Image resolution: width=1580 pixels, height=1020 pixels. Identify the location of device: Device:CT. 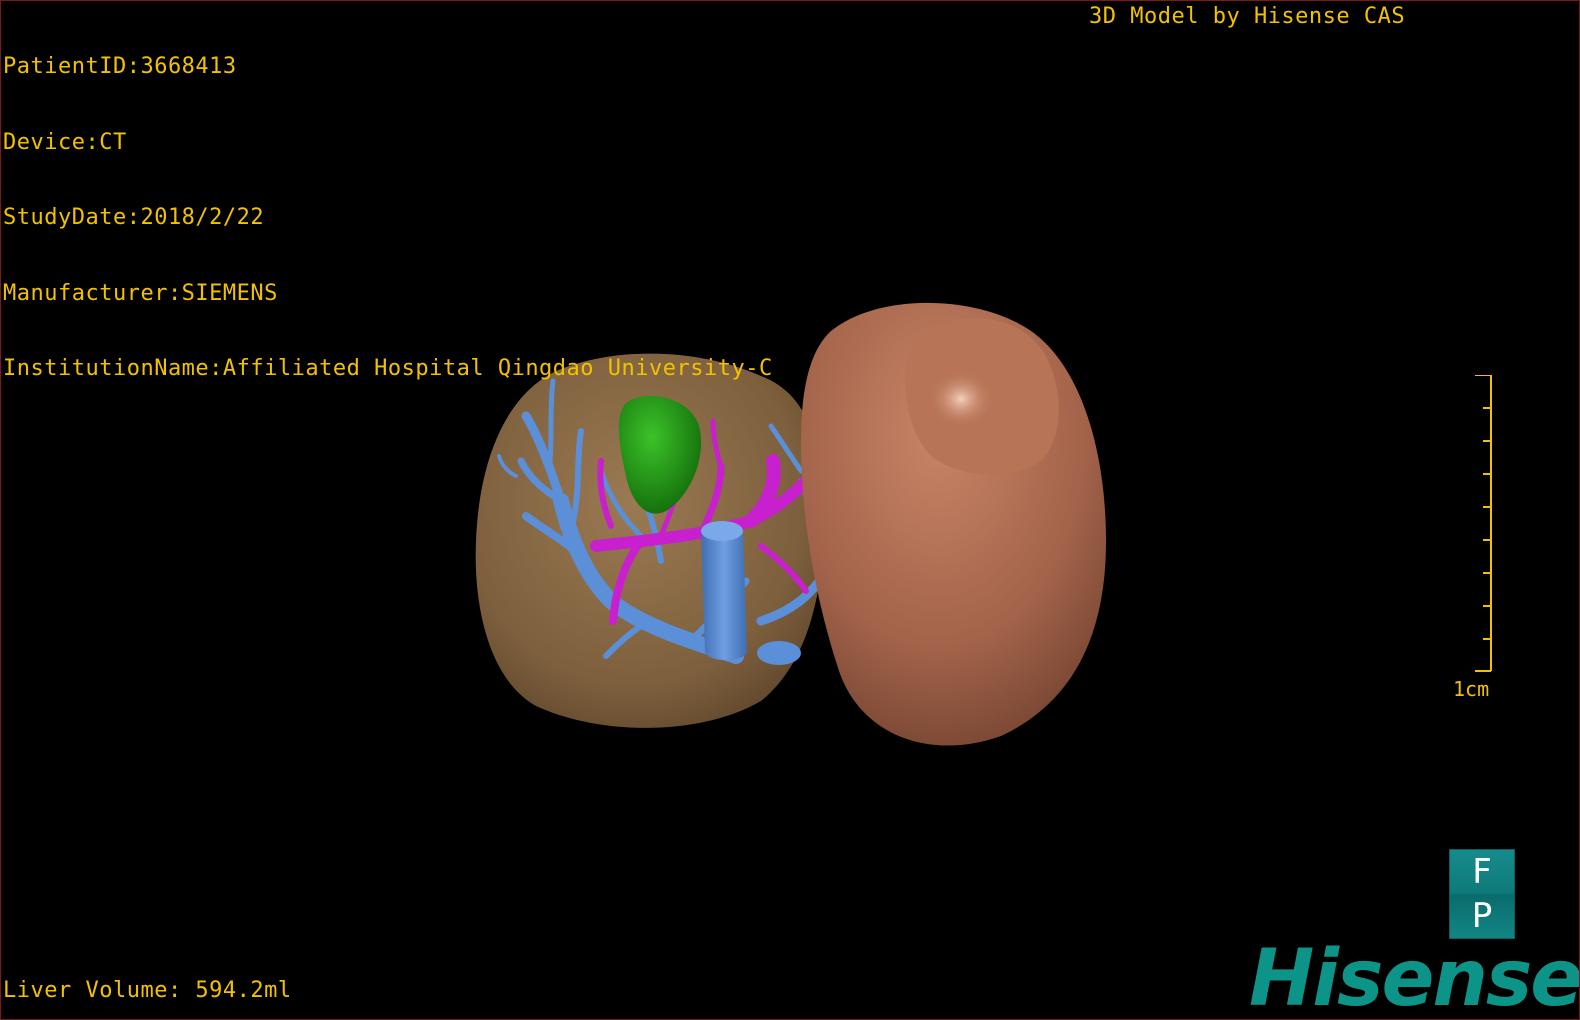
(65, 142).